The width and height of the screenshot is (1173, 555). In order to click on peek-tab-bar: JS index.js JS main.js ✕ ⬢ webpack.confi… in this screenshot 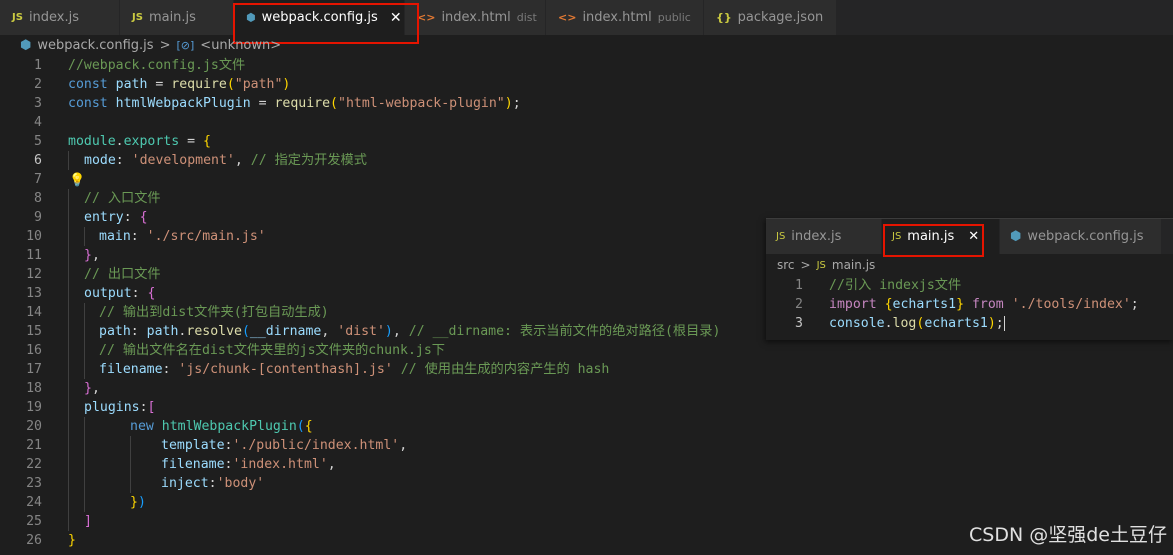, I will do `click(969, 236)`.